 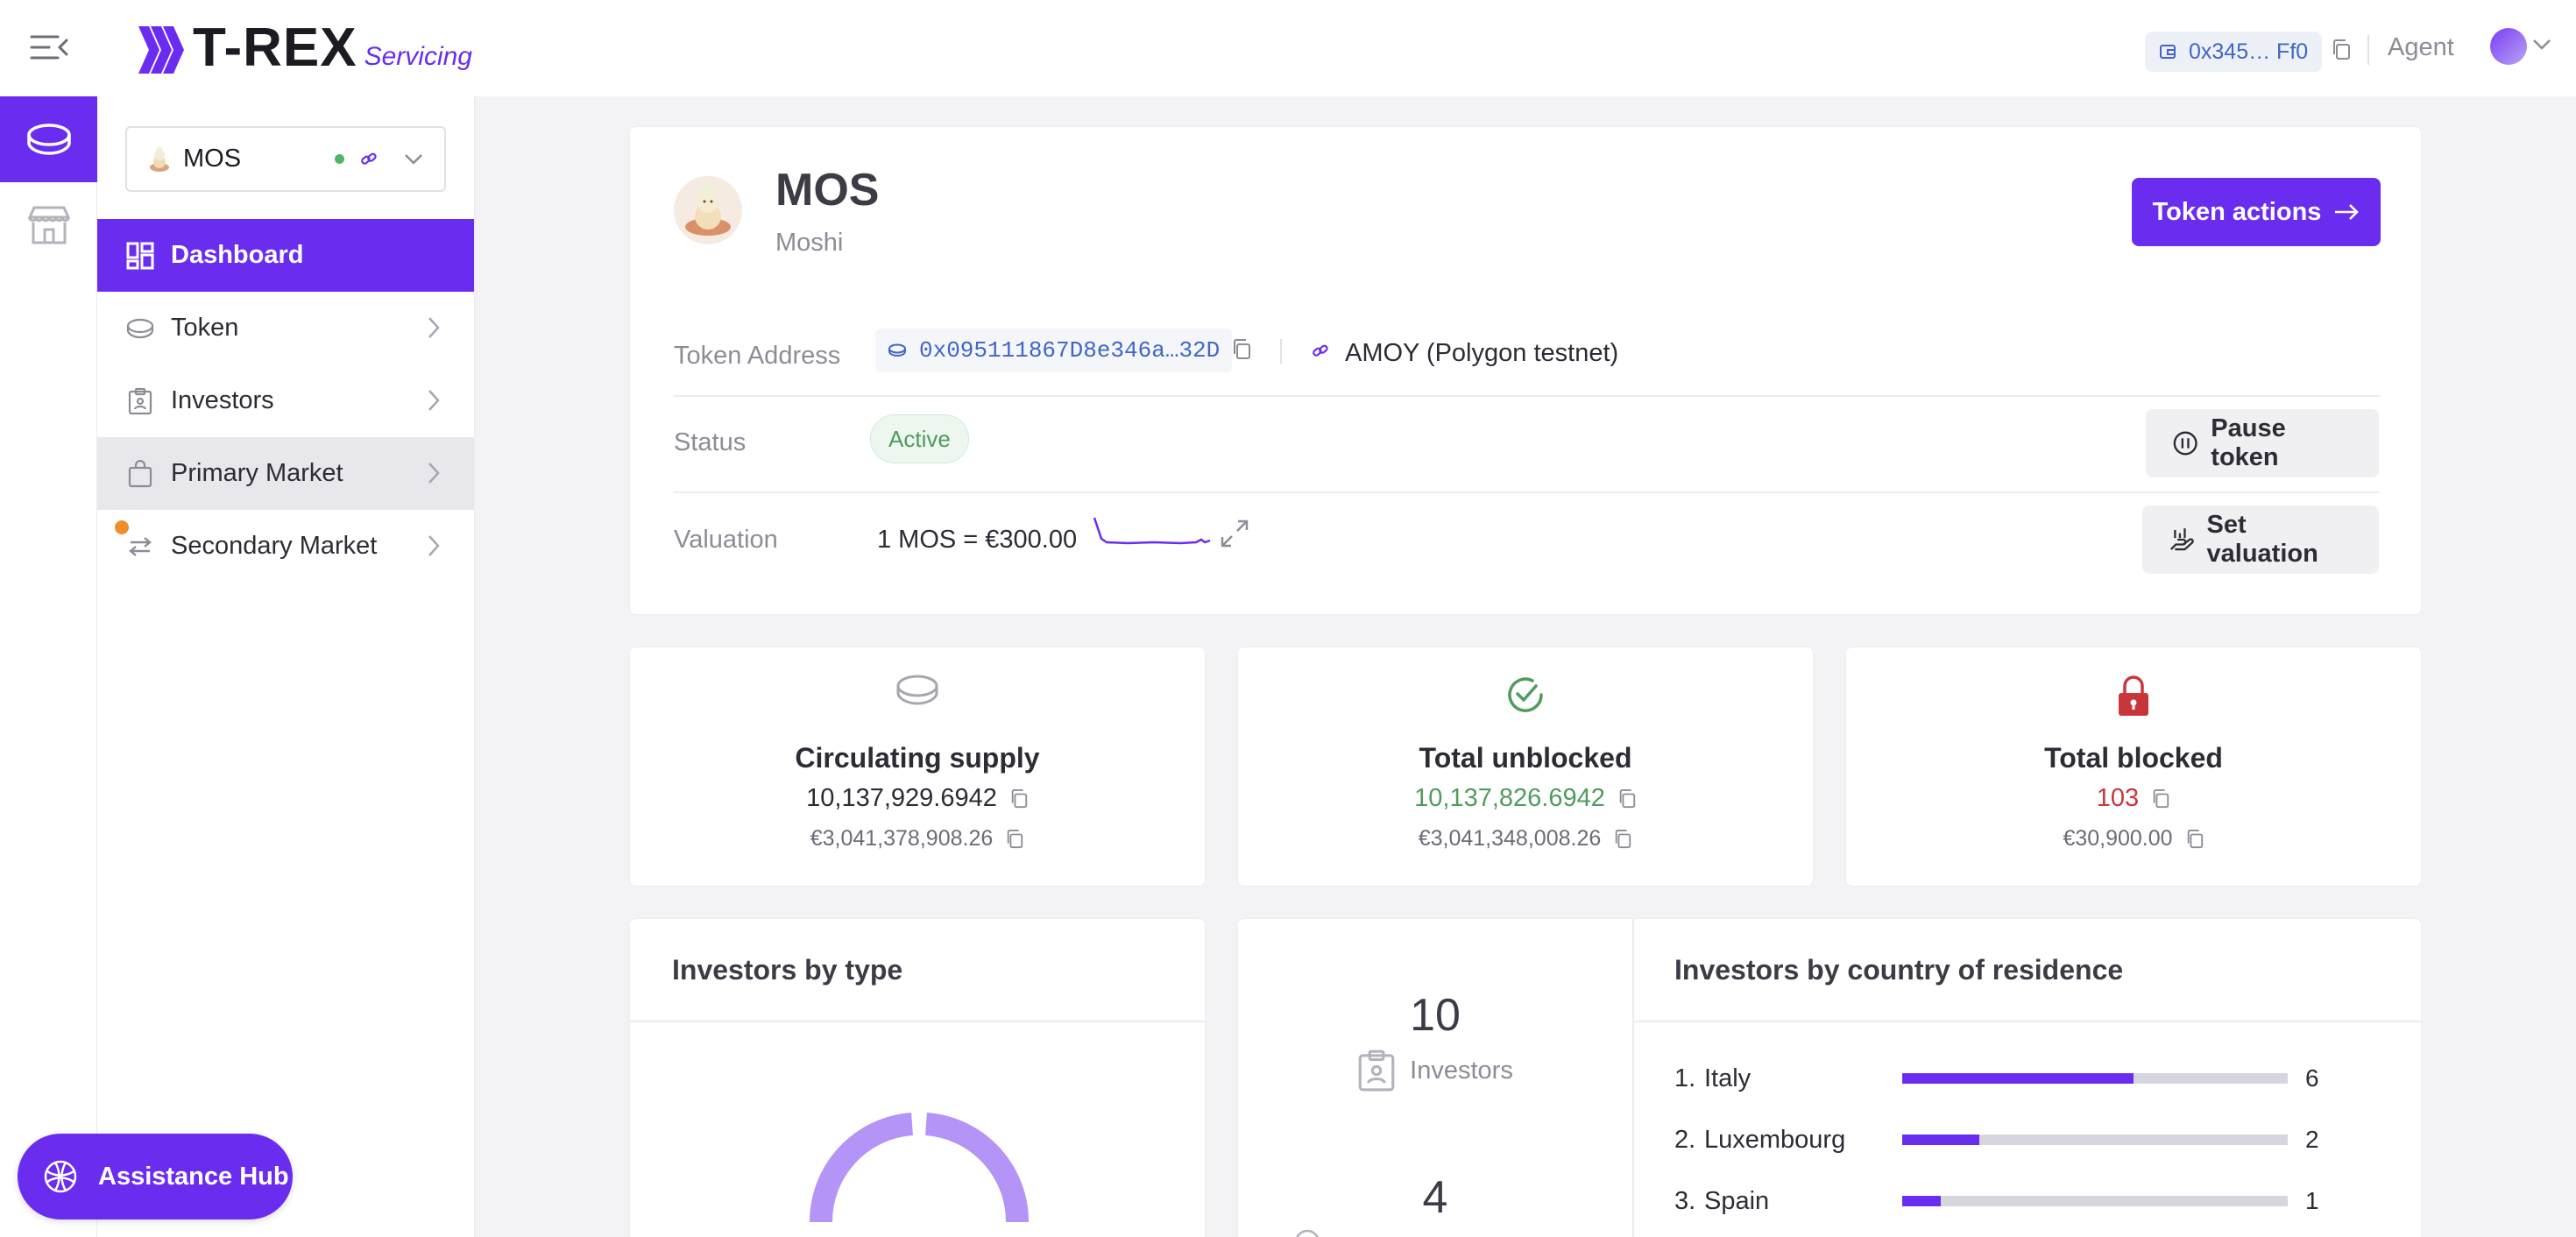 What do you see at coordinates (2185, 443) in the screenshot?
I see `pause-icon` at bounding box center [2185, 443].